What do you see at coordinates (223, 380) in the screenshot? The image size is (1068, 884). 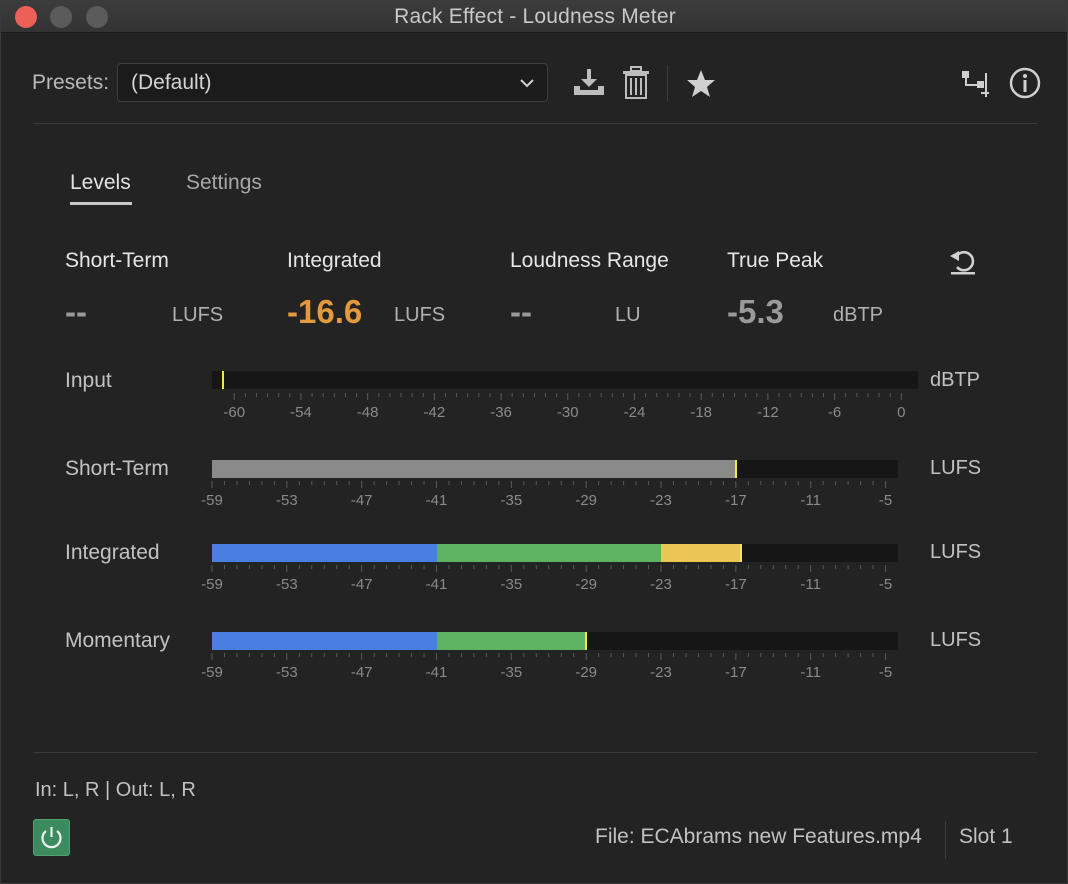 I see `input-level-cursor` at bounding box center [223, 380].